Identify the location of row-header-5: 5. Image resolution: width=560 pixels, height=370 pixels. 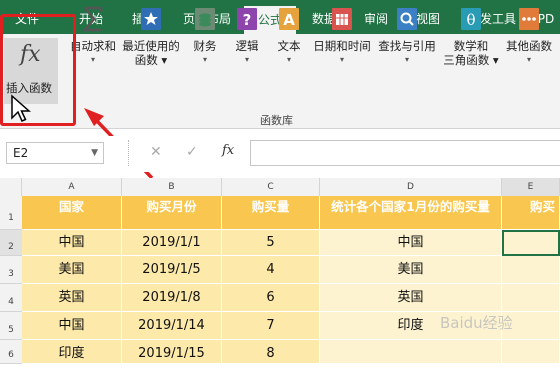
(11, 326).